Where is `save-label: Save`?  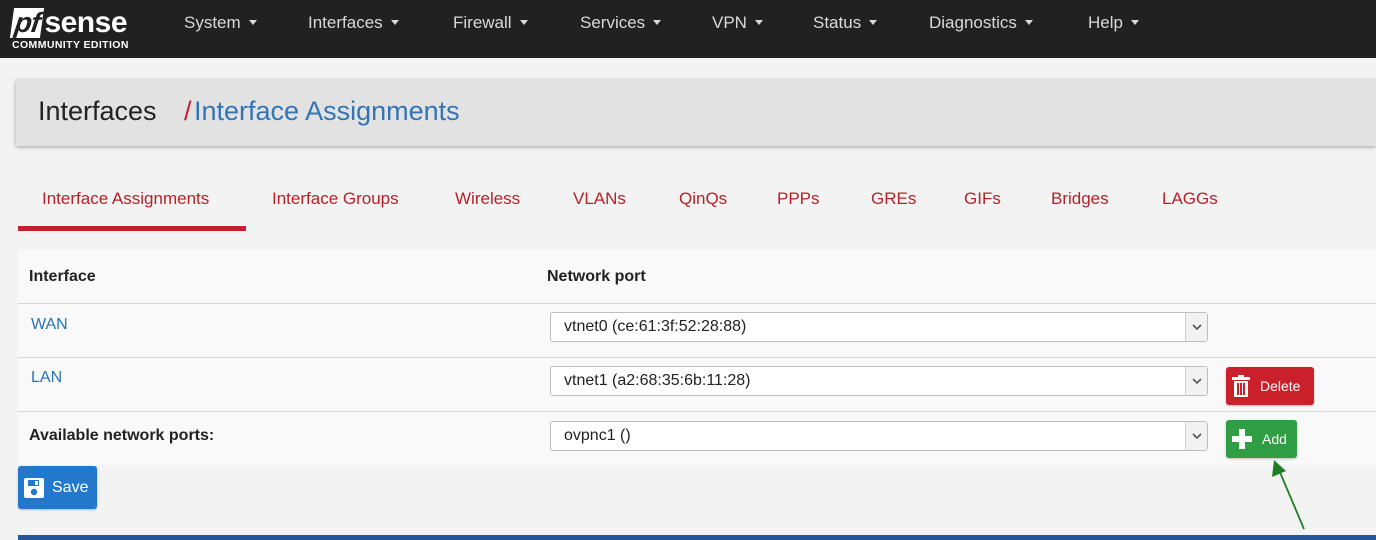 save-label: Save is located at coordinates (70, 487).